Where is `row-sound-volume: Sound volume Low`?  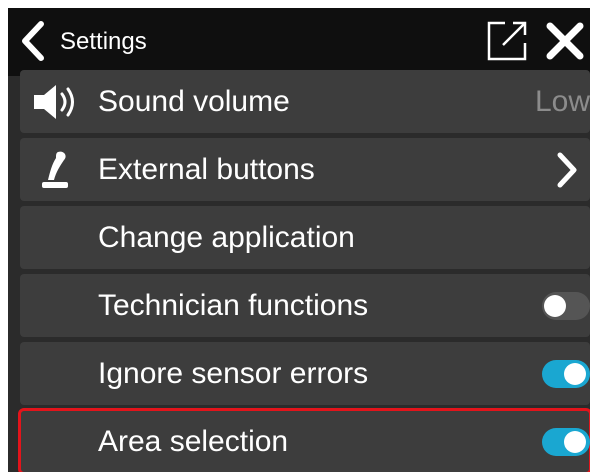 row-sound-volume: Sound volume Low is located at coordinates (305, 101).